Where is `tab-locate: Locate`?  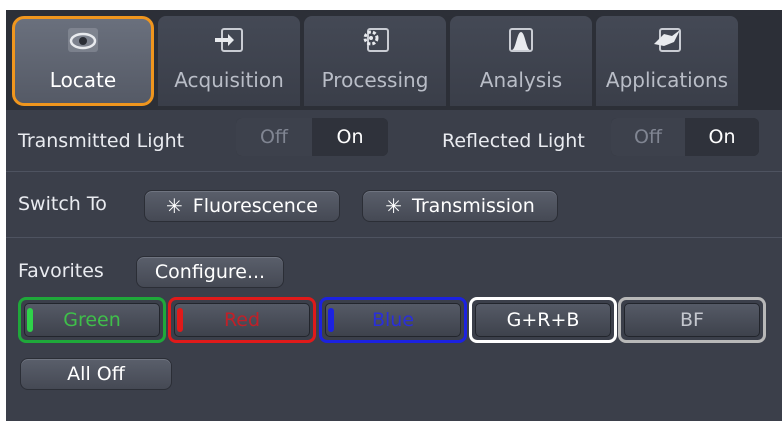
tab-locate: Locate is located at coordinates (83, 61).